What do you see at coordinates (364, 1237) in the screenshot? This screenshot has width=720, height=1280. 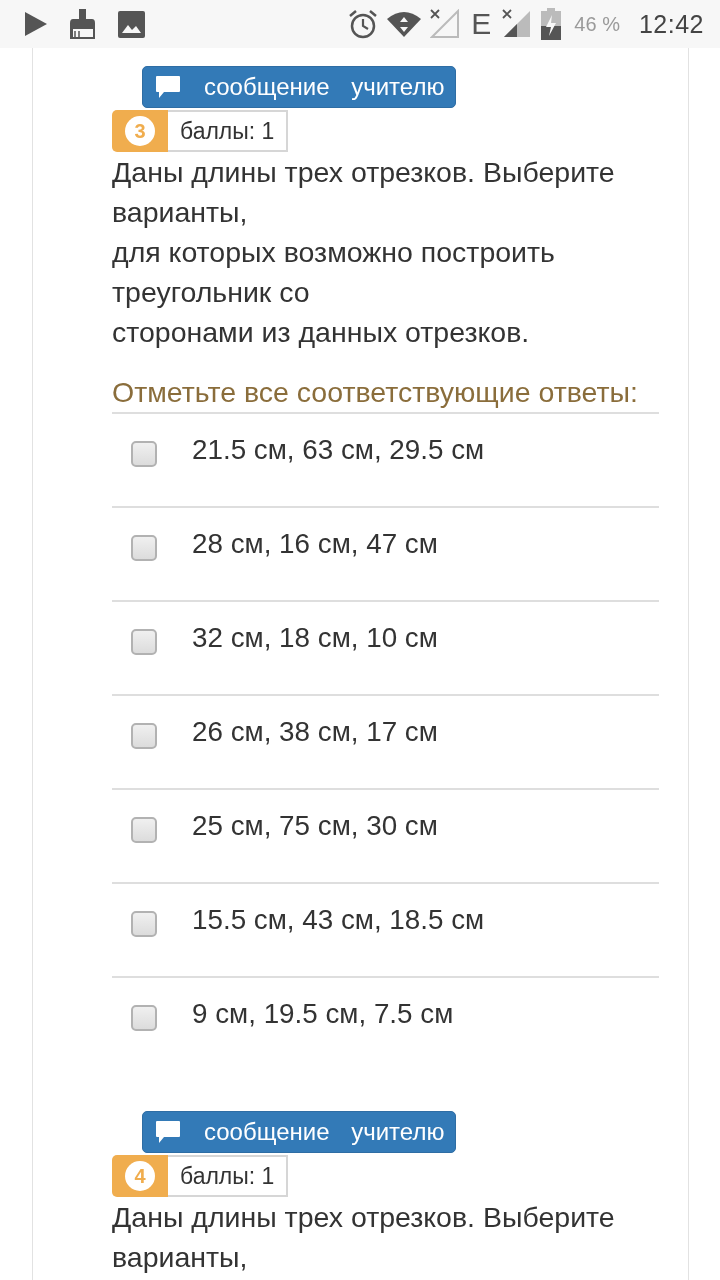 I see `question-text: Даны длины трех отрезков. Выберите варианты,` at bounding box center [364, 1237].